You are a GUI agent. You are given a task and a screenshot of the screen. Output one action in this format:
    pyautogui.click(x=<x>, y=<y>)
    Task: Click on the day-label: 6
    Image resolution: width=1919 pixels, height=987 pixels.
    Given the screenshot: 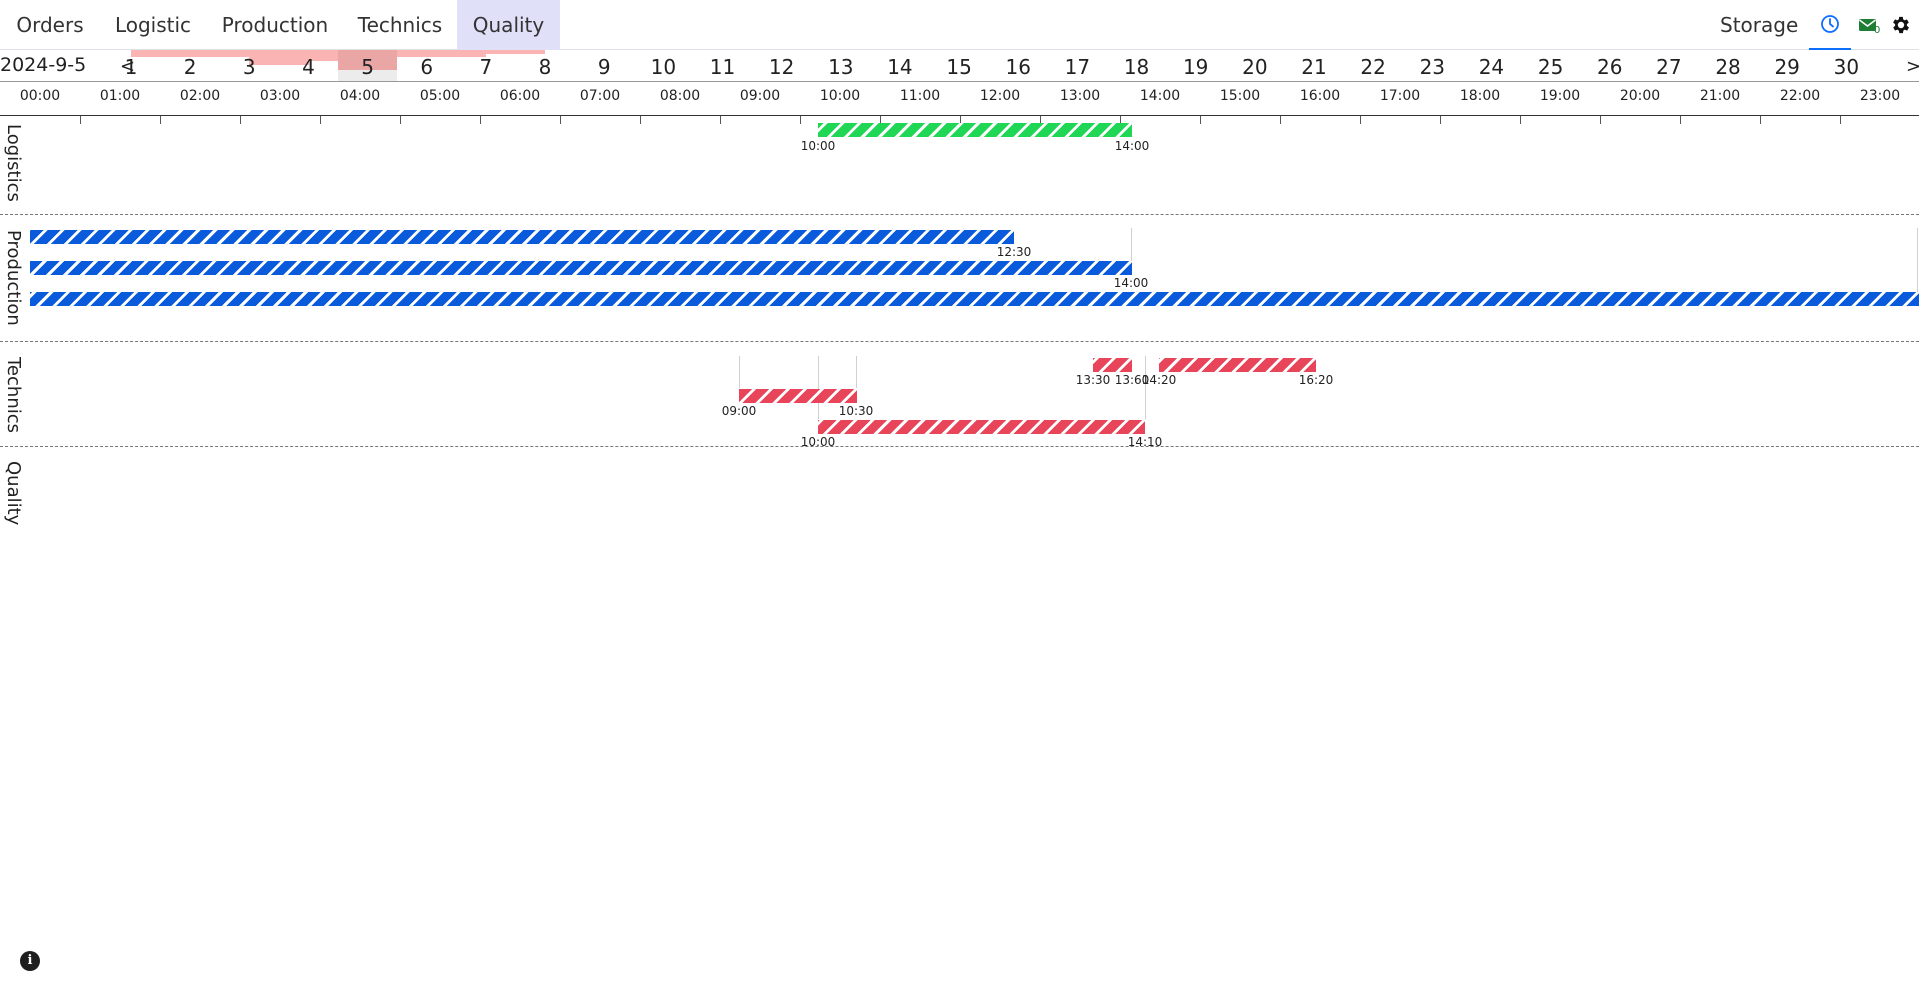 What is the action you would take?
    pyautogui.click(x=427, y=67)
    